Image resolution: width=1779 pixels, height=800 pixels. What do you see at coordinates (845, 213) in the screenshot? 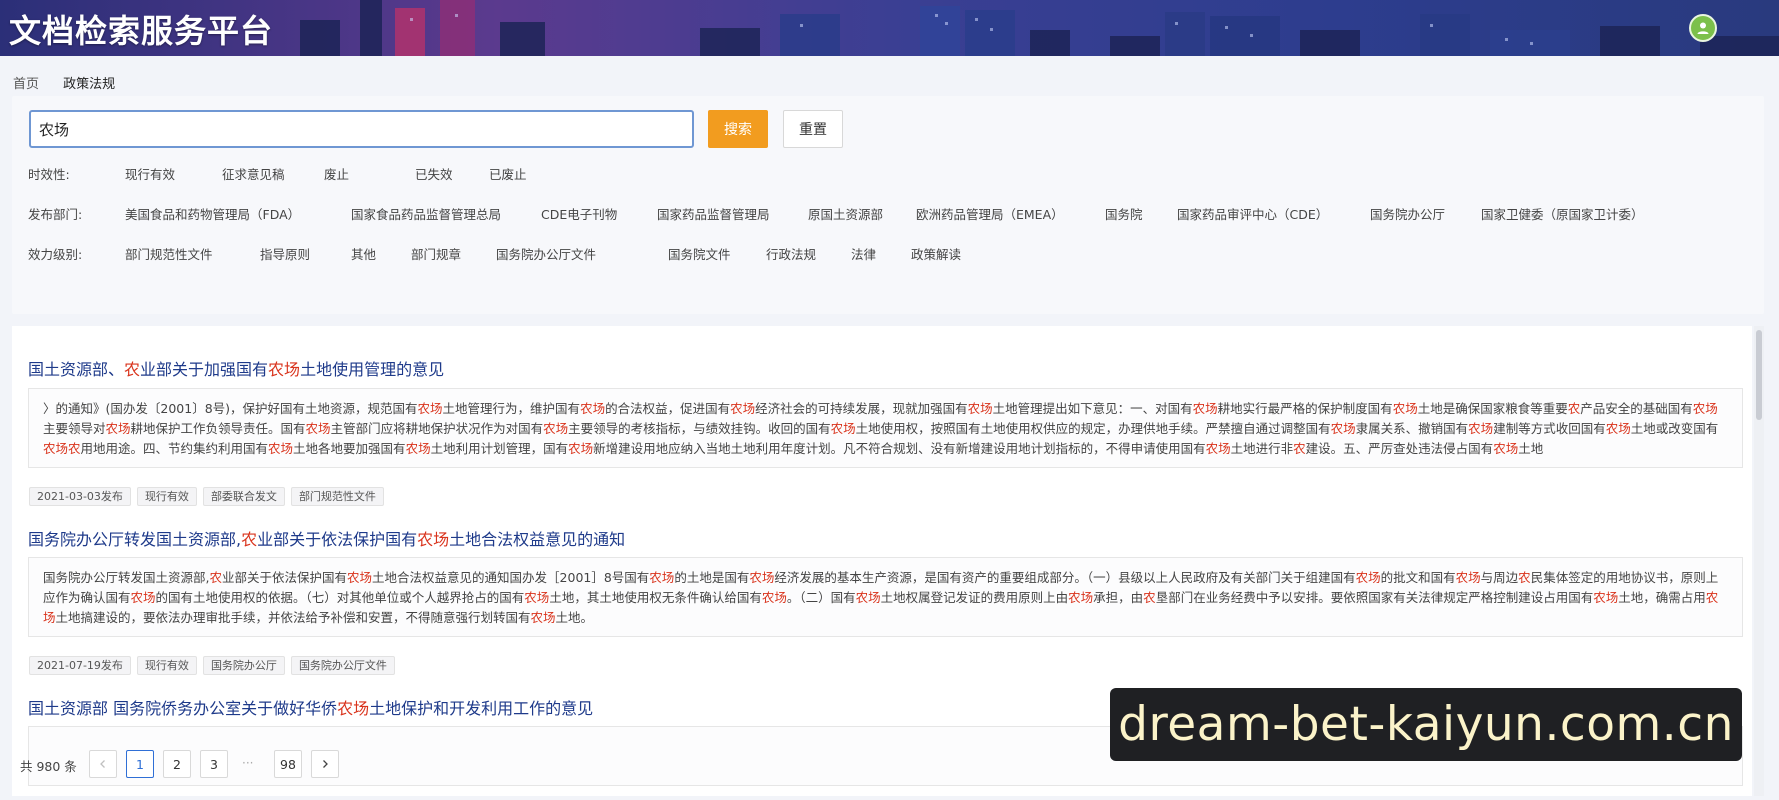
I see `filter-option-department: 原国土资源部` at bounding box center [845, 213].